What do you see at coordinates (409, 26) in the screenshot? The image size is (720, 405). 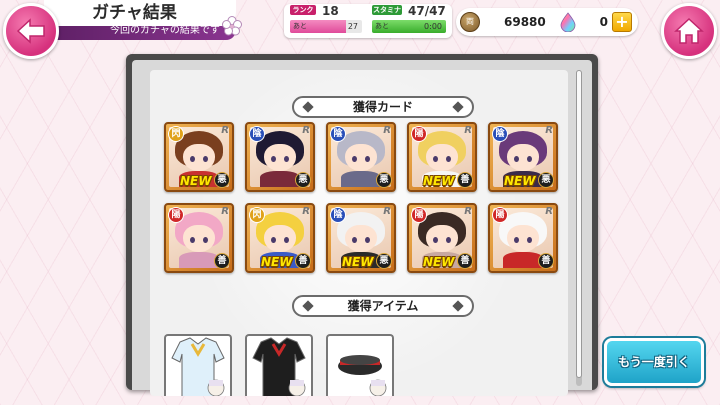 I see `stamina-progress-bar: あと 0:00` at bounding box center [409, 26].